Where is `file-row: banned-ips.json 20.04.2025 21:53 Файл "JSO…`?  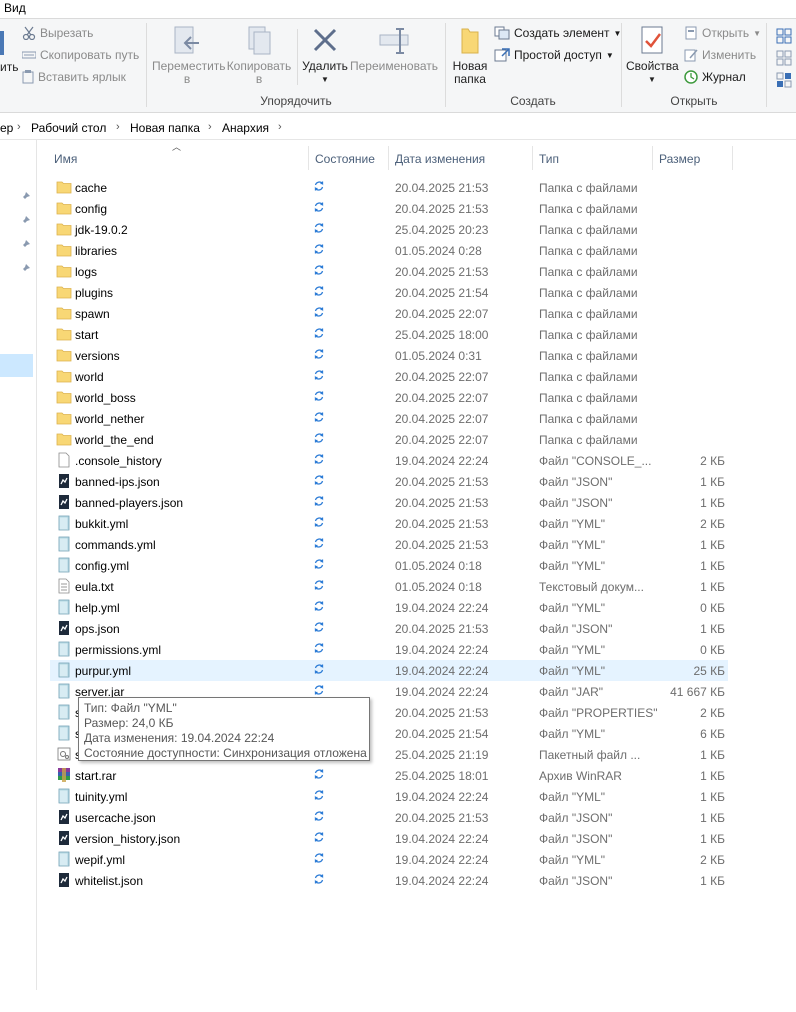 file-row: banned-ips.json 20.04.2025 21:53 Файл "JSO… is located at coordinates (389, 481).